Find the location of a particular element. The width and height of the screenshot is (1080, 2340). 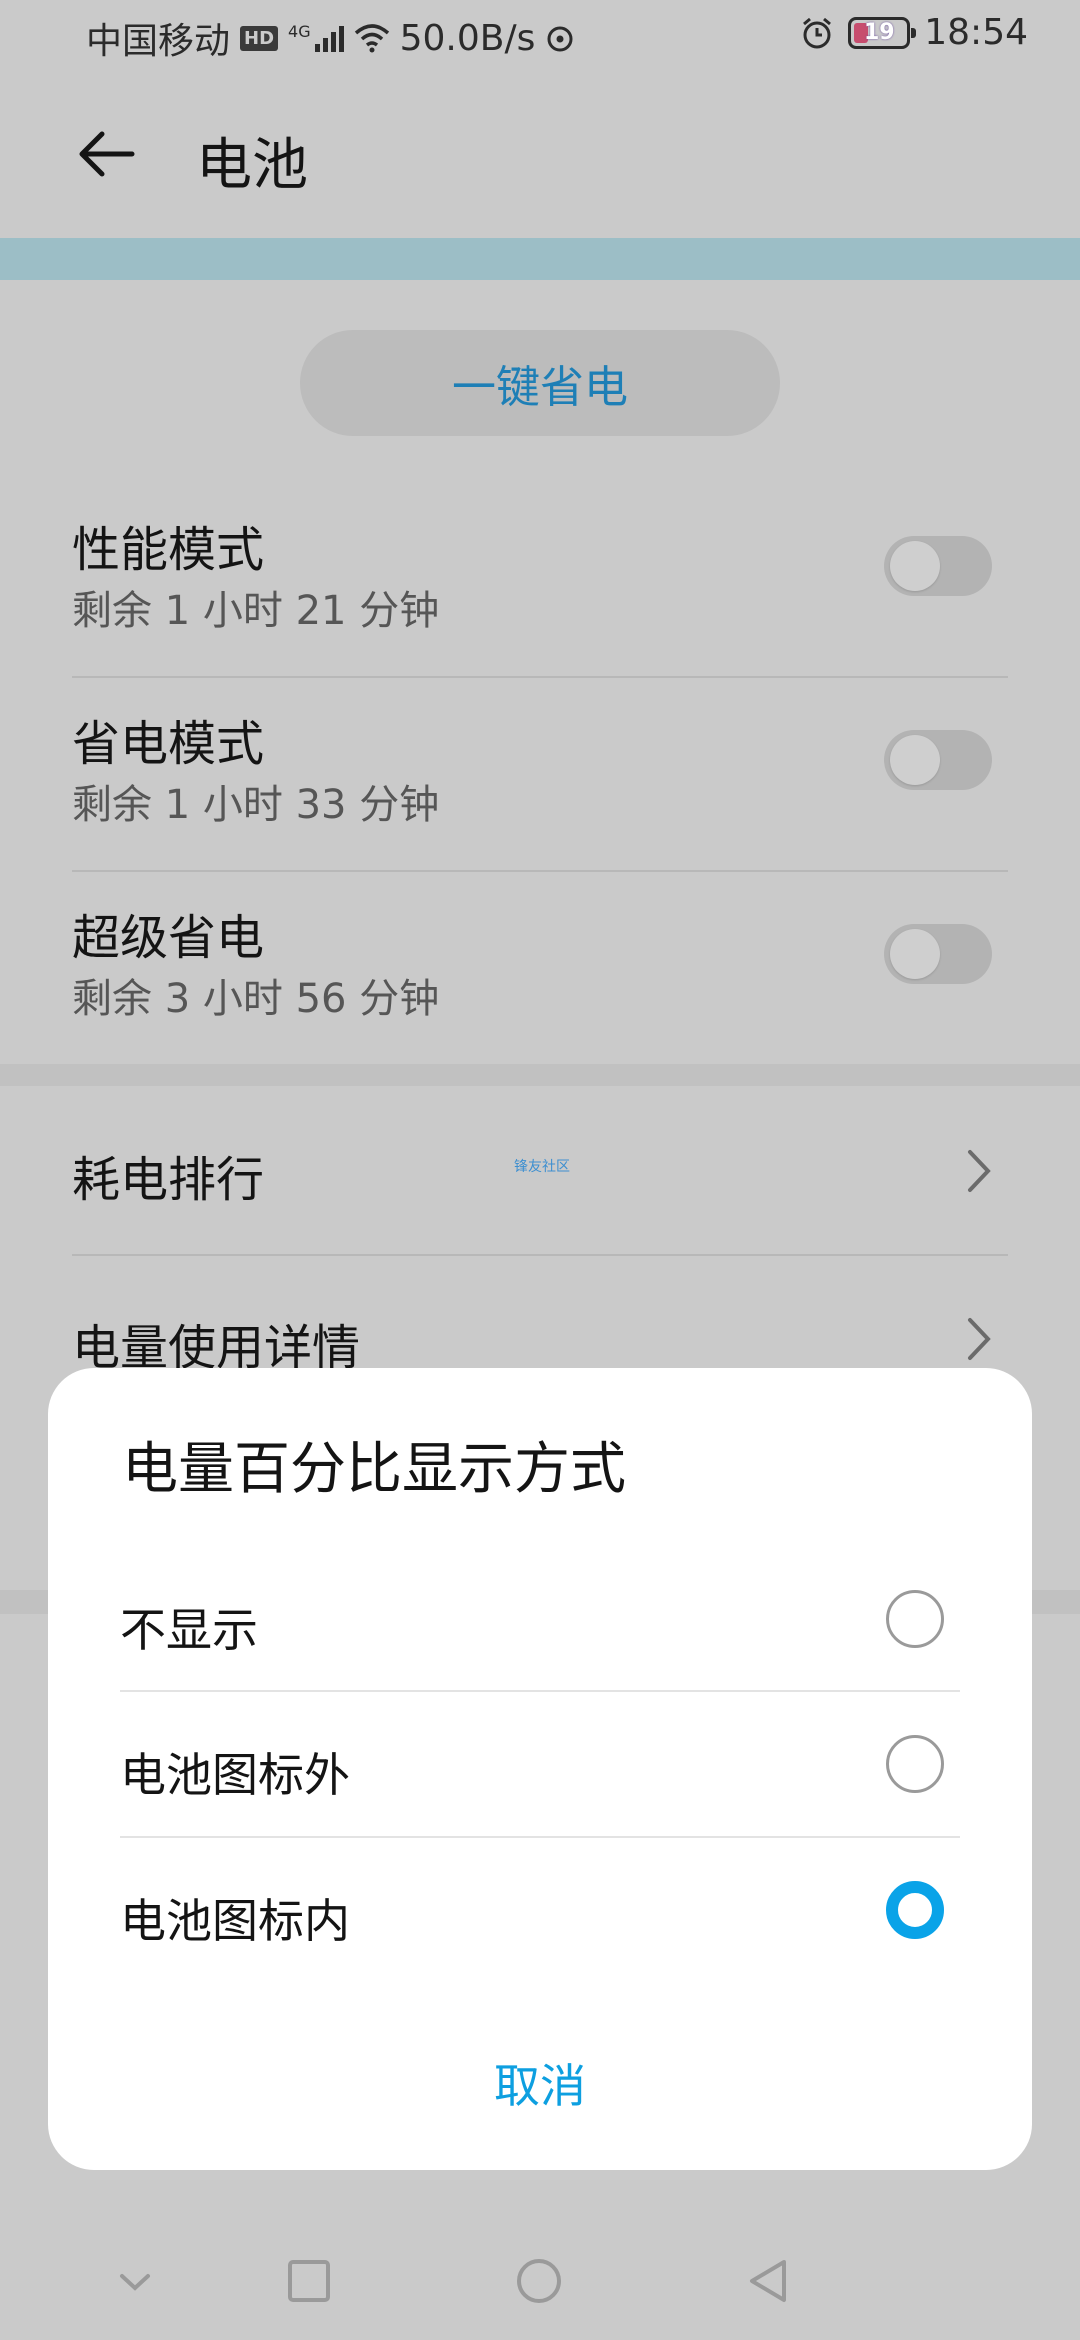

option-hide: 不显示 is located at coordinates (540, 1621).